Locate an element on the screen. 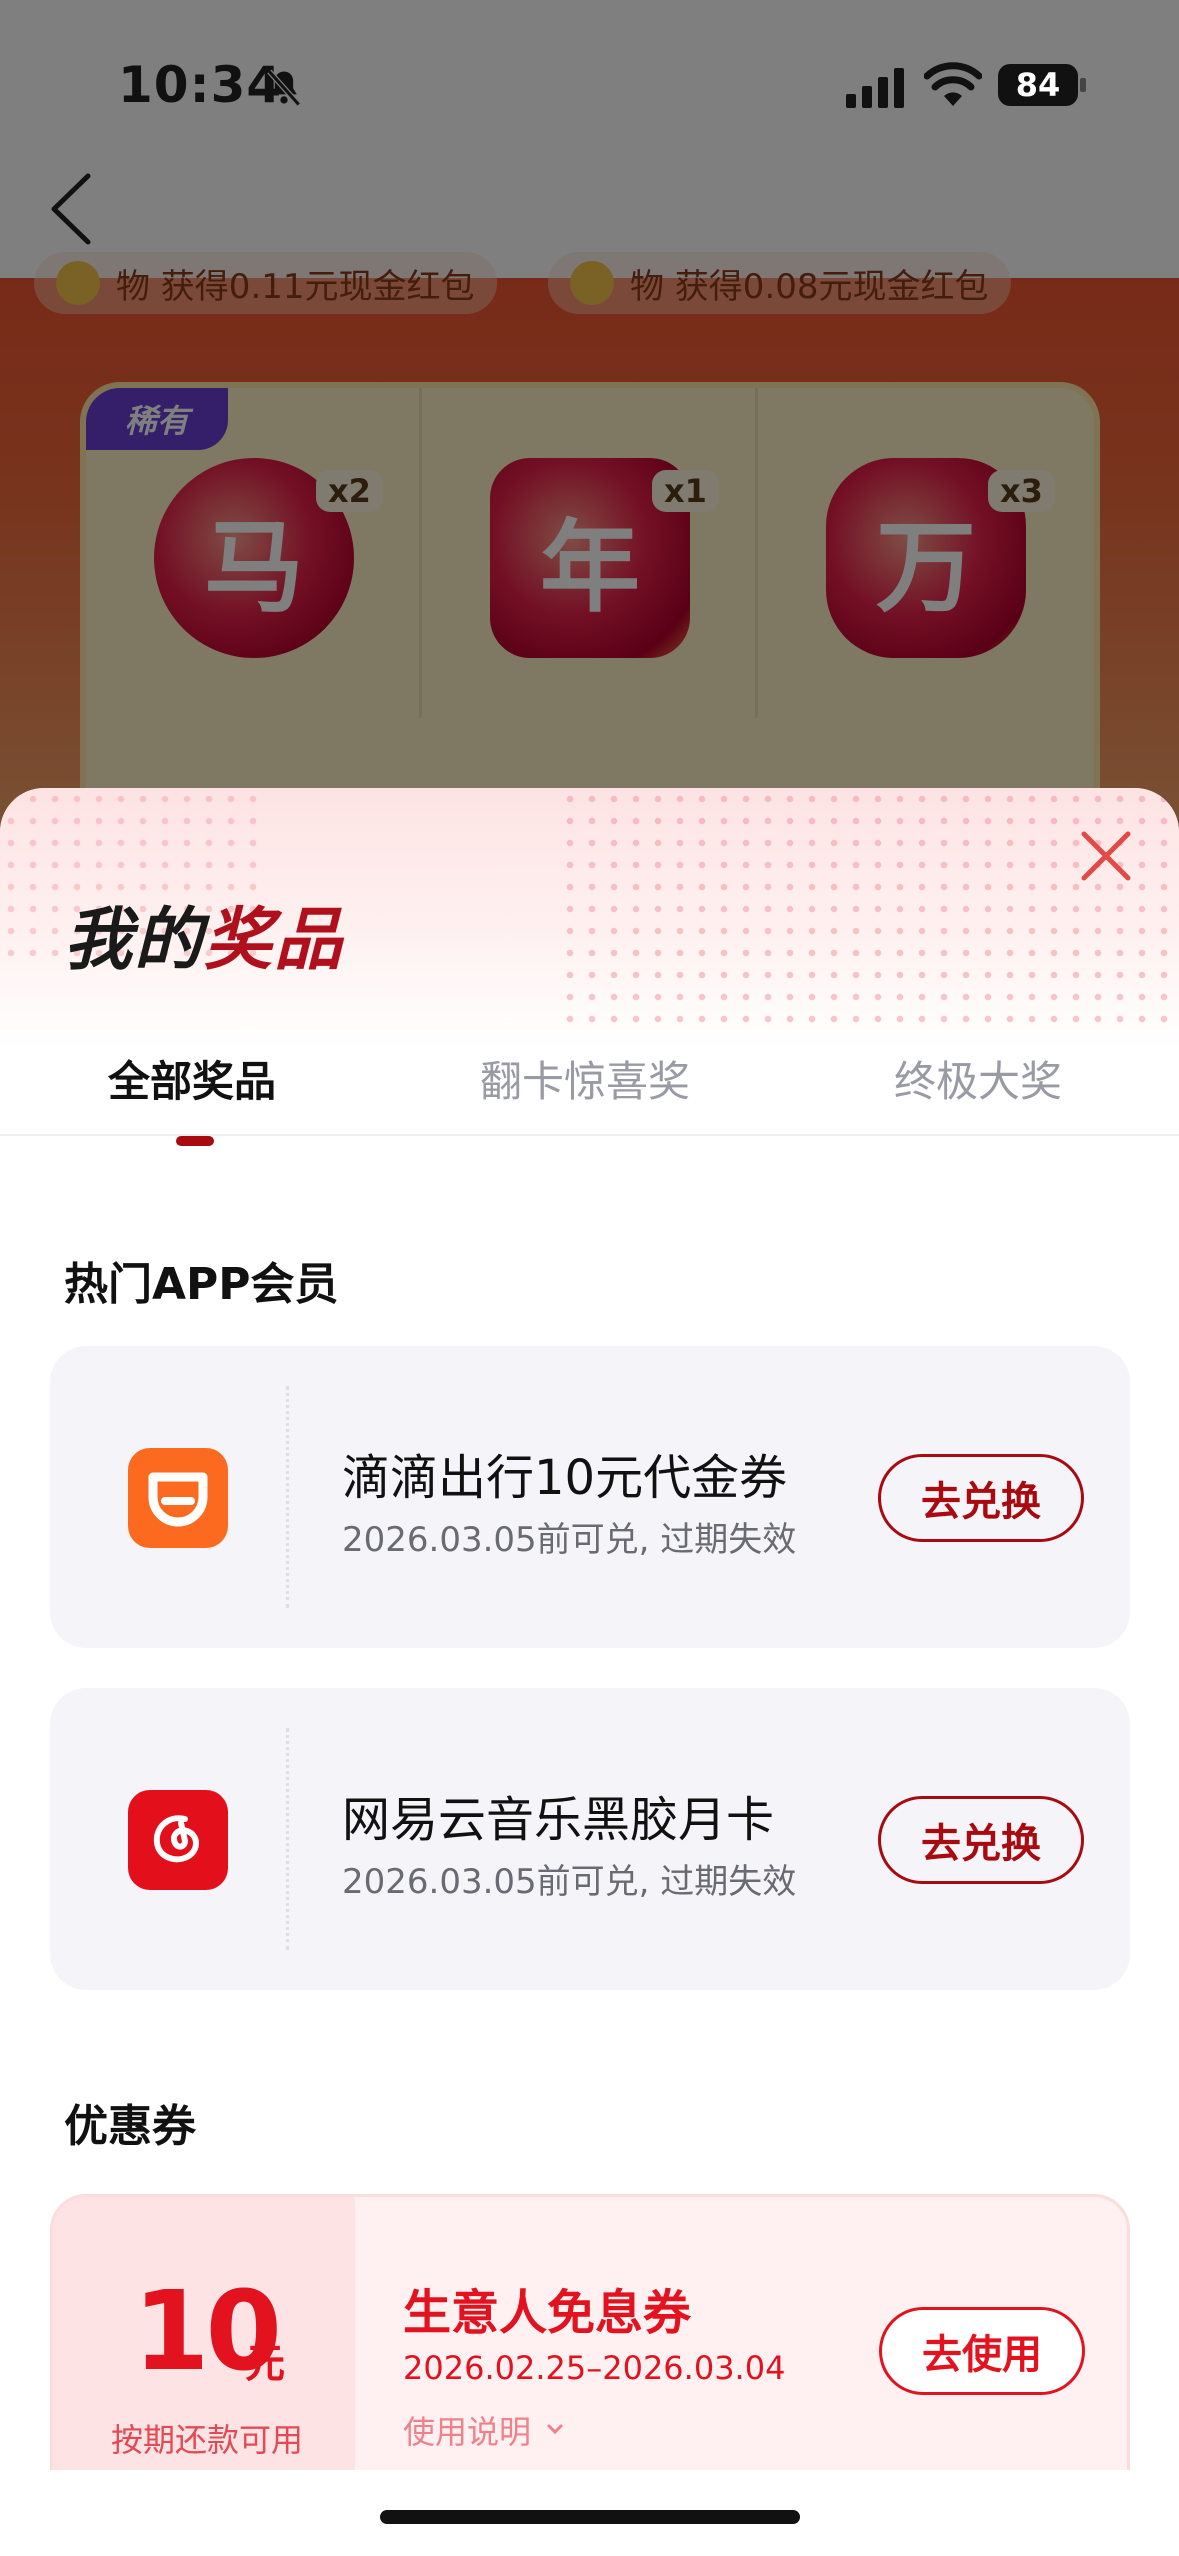 The height and width of the screenshot is (2556, 1179). status-time: 10:34 is located at coordinates (200, 85).